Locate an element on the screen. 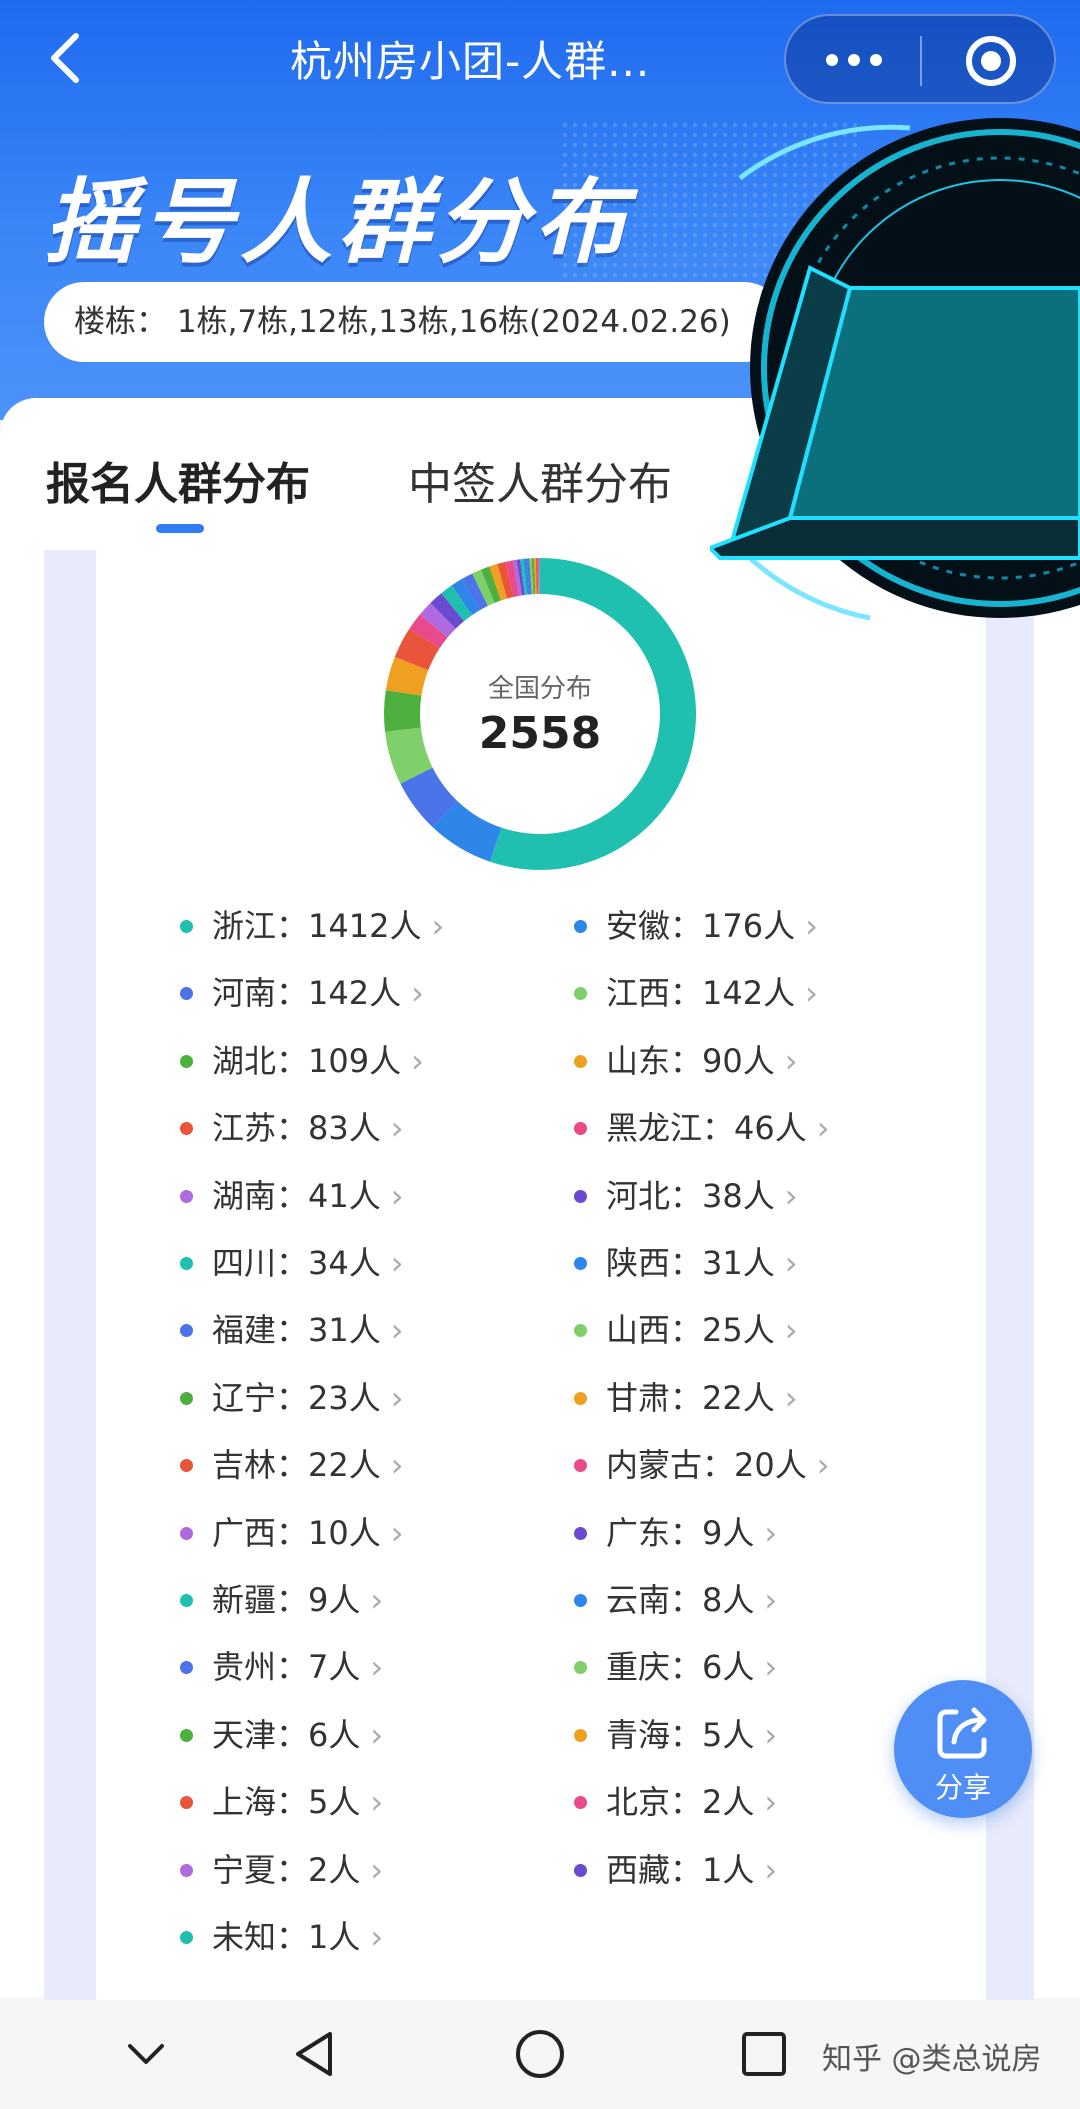  banner-title: 摇号人群分布 is located at coordinates (338, 222).